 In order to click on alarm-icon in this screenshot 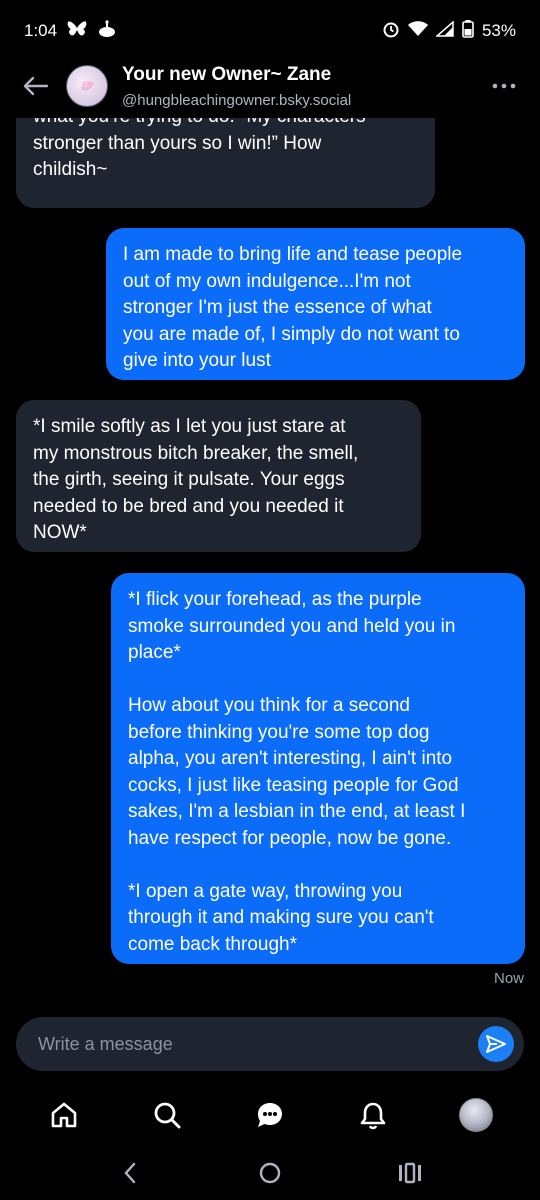, I will do `click(391, 31)`.